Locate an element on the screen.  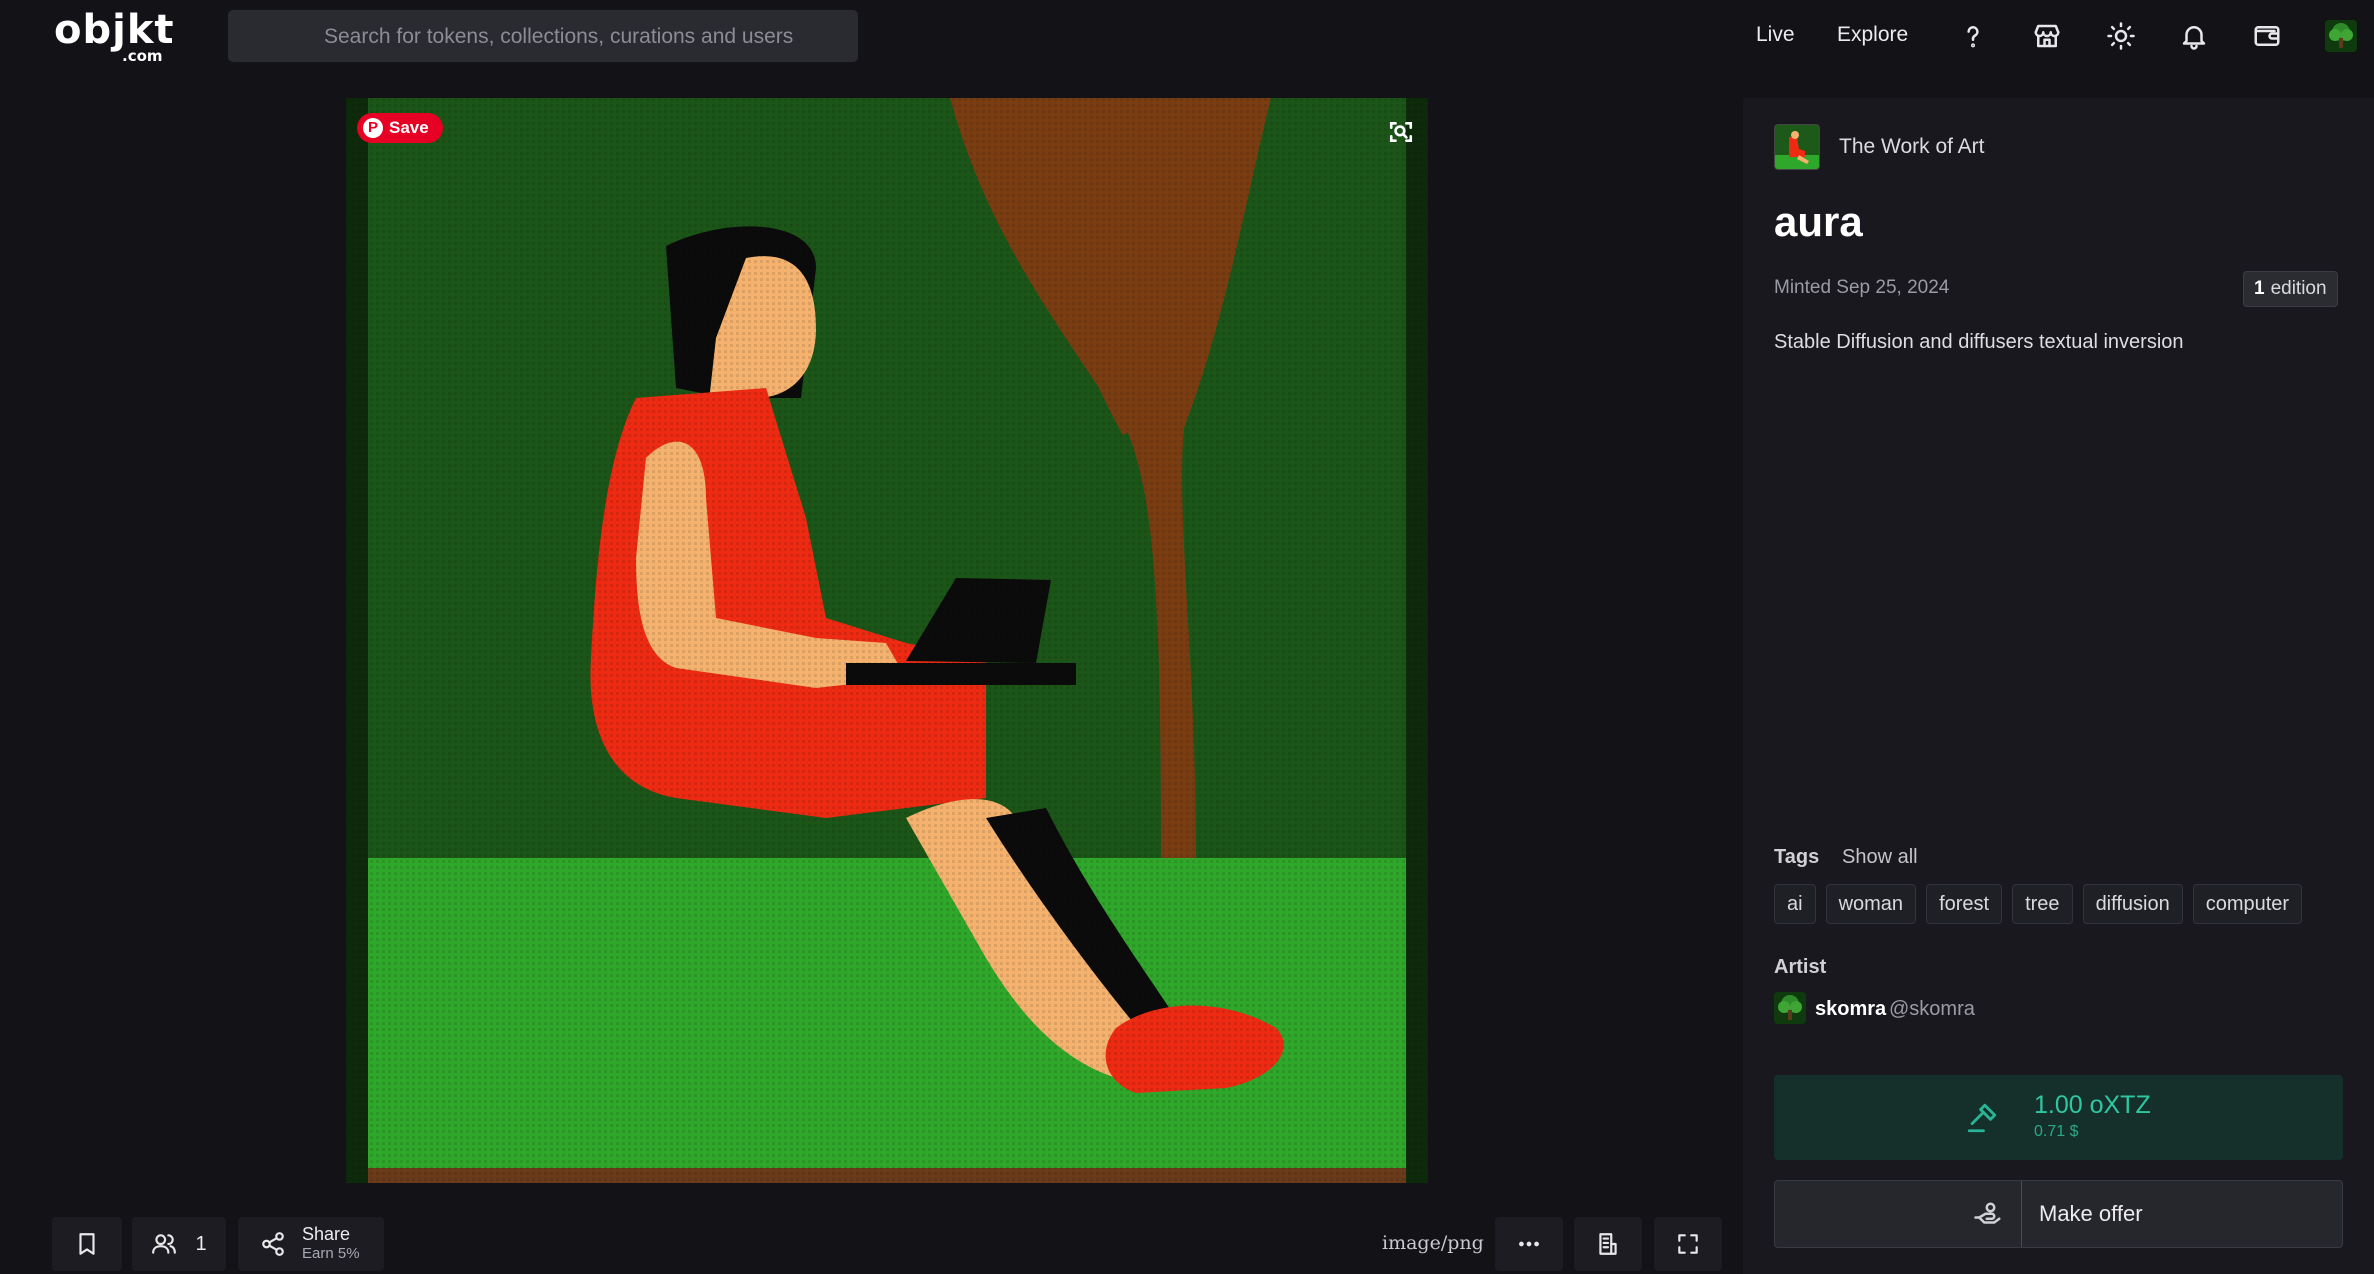
bell-icon is located at coordinates (2194, 36).